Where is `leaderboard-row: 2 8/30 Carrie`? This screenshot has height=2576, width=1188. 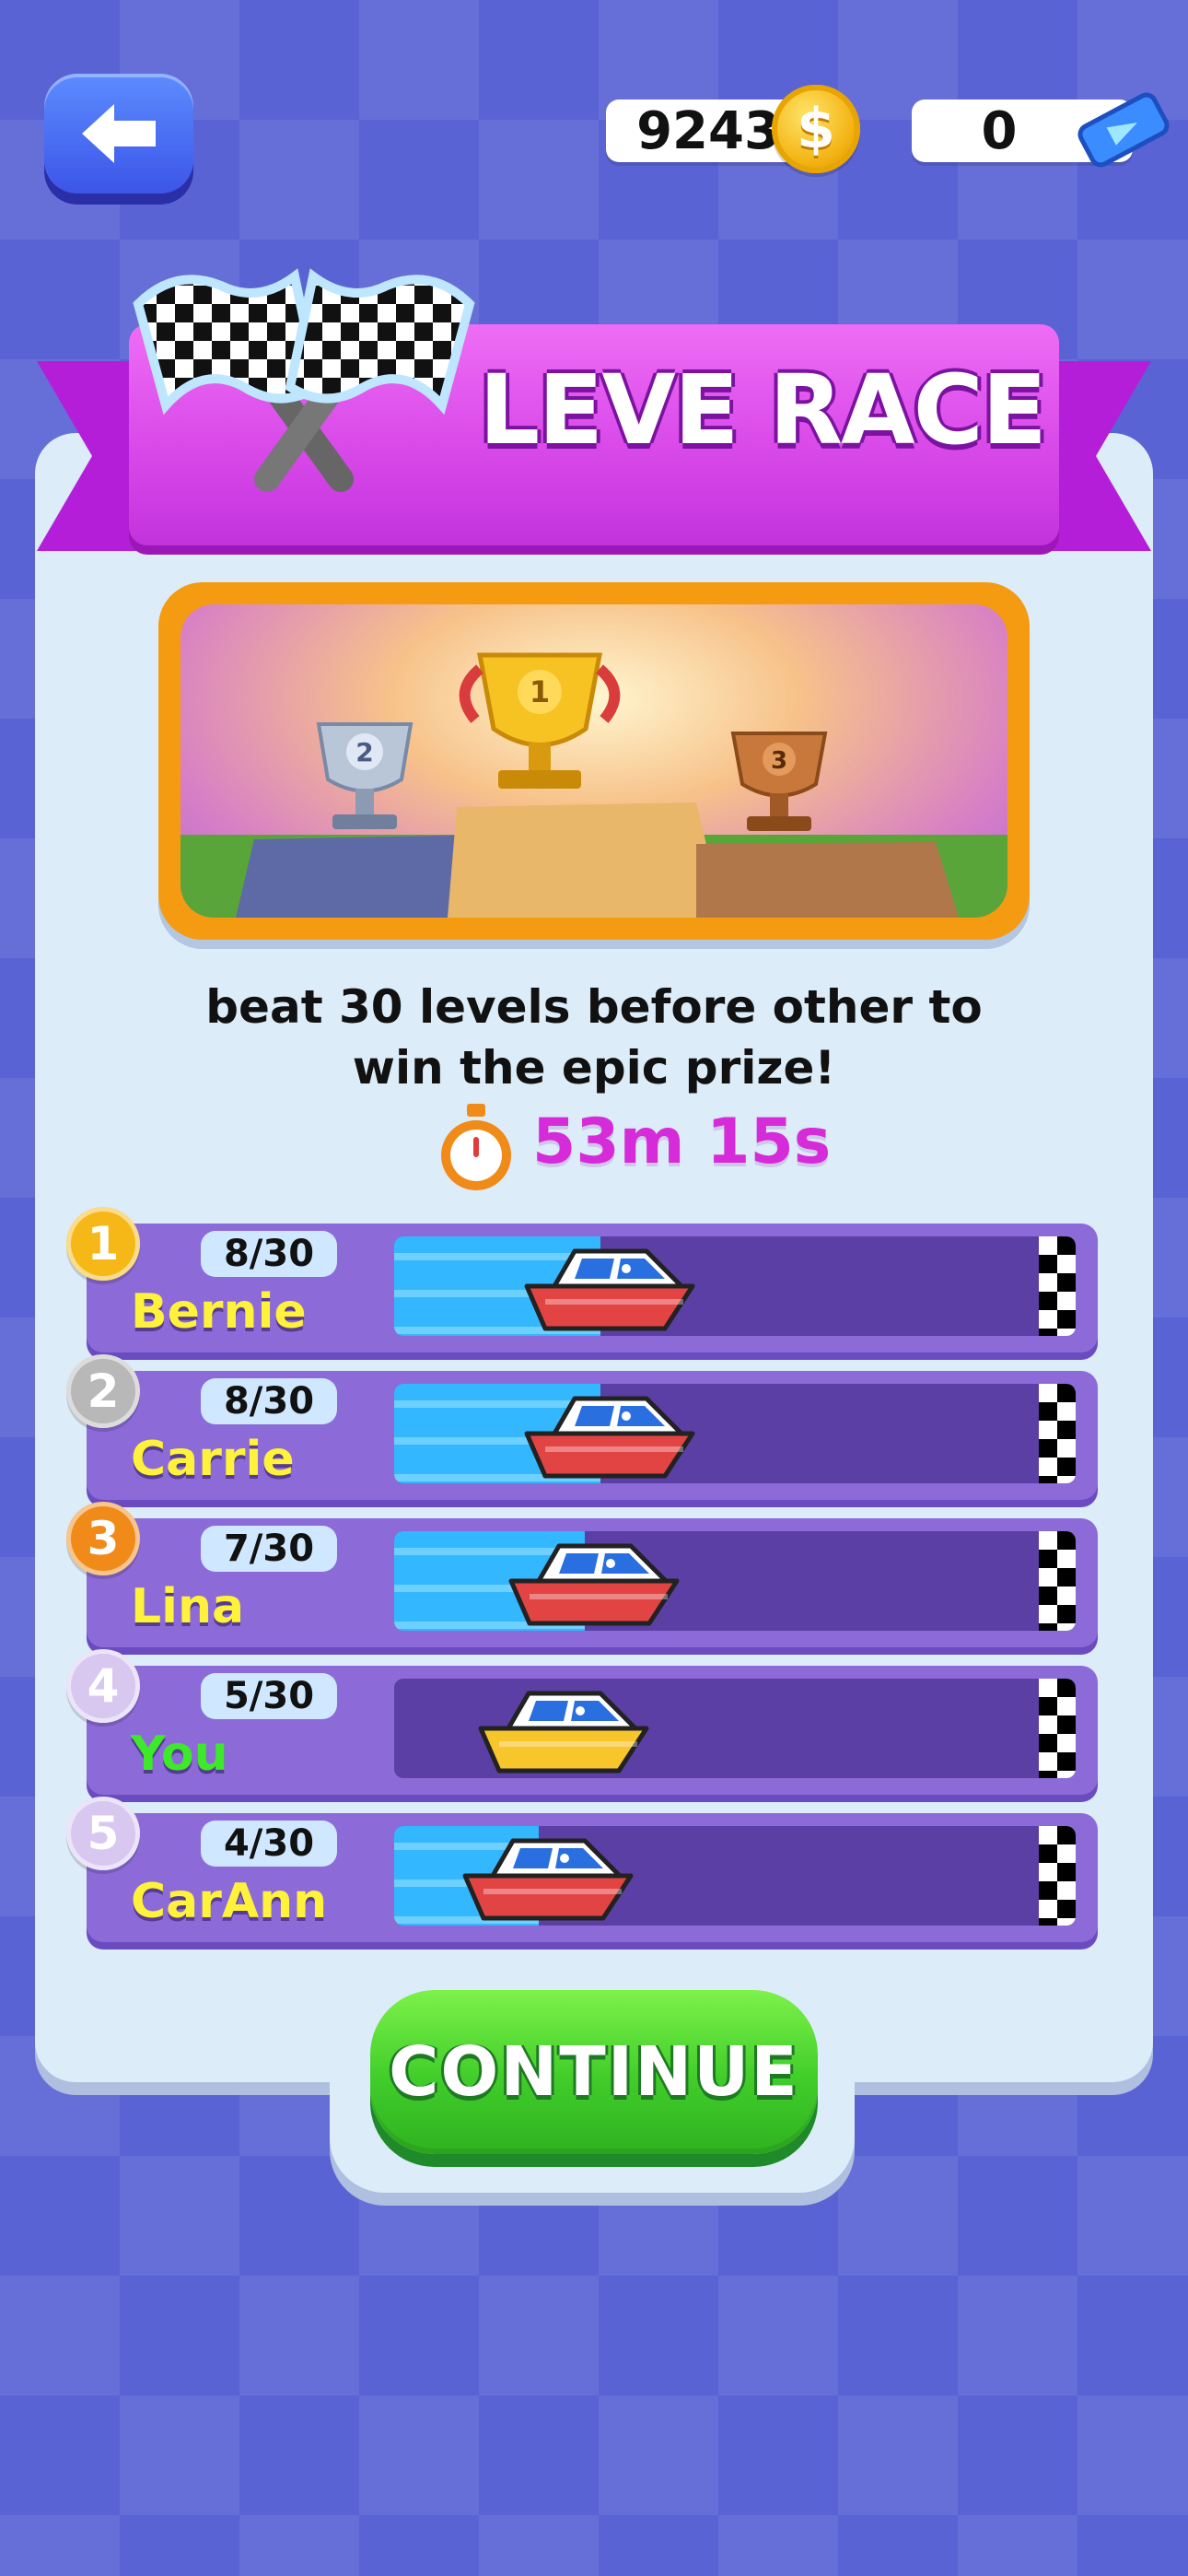
leaderboard-row: 2 8/30 Carrie is located at coordinates (582, 1427).